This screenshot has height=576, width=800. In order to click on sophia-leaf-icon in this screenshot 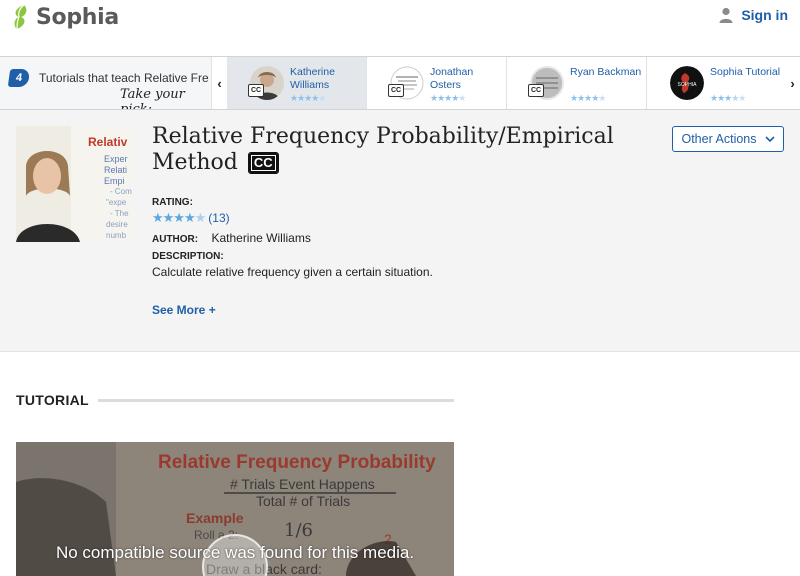, I will do `click(20, 17)`.